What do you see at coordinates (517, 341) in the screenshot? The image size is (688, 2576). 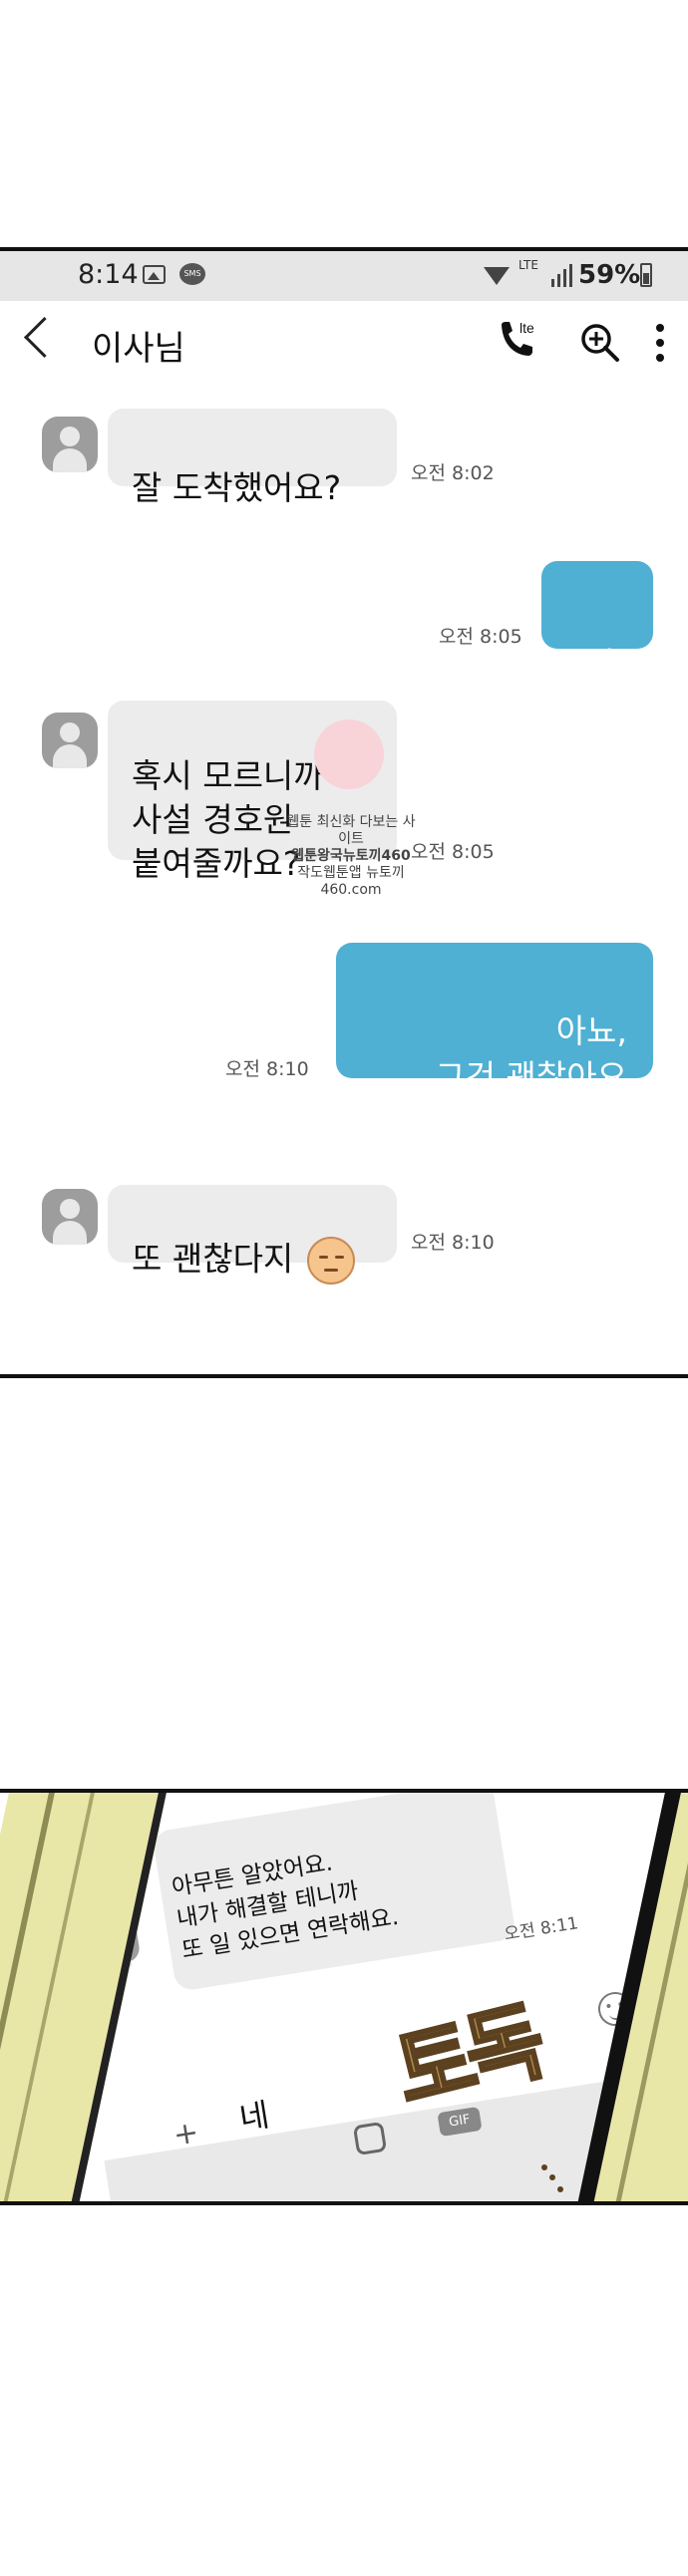 I see `call-icon: lte` at bounding box center [517, 341].